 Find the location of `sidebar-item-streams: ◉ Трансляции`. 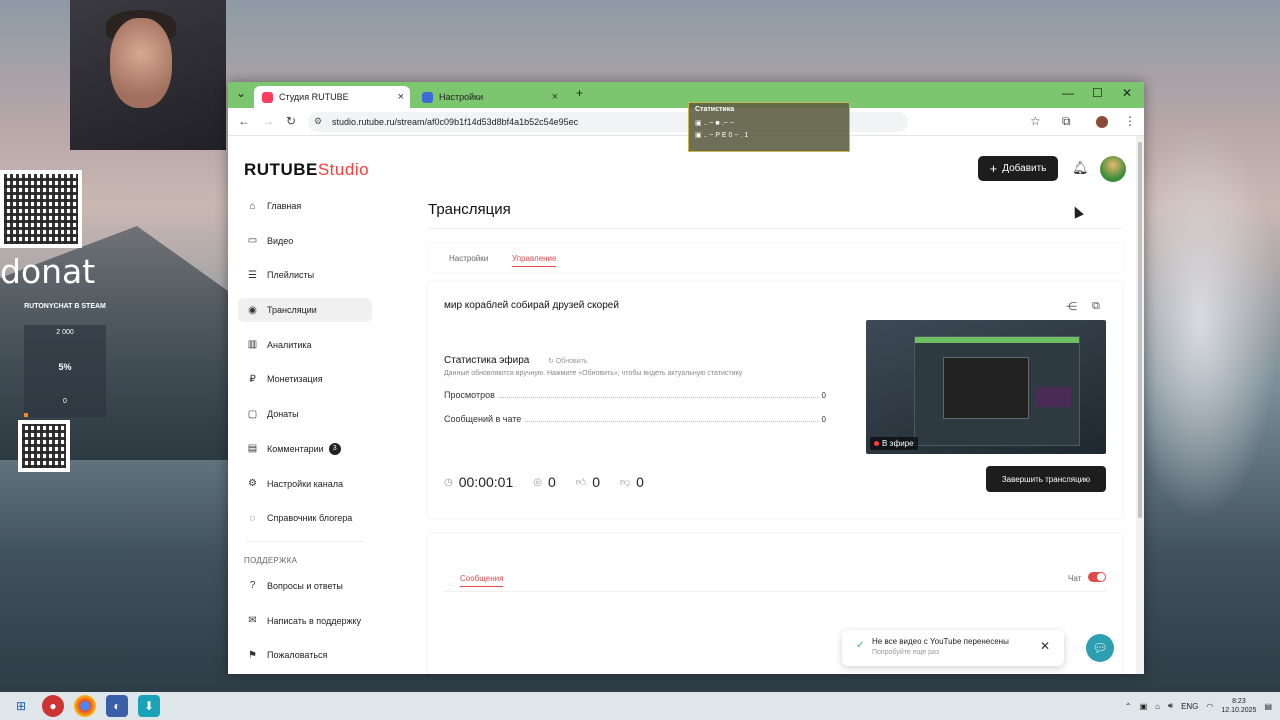

sidebar-item-streams: ◉ Трансляции is located at coordinates (305, 310).